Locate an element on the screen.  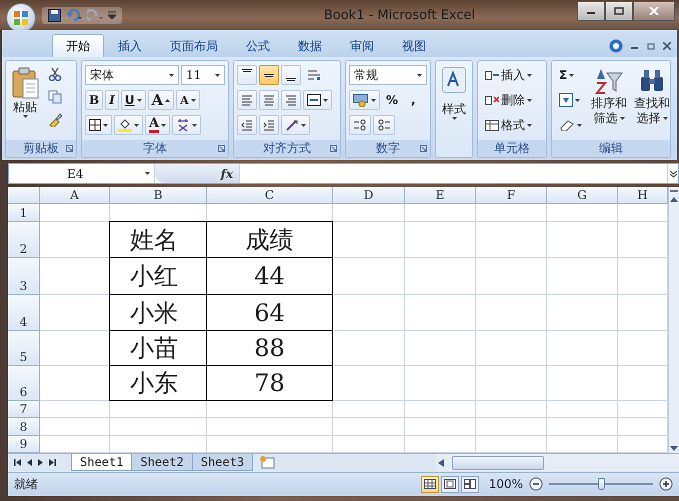
window-title: Book1 - Microsoft Excel is located at coordinates (399, 15).